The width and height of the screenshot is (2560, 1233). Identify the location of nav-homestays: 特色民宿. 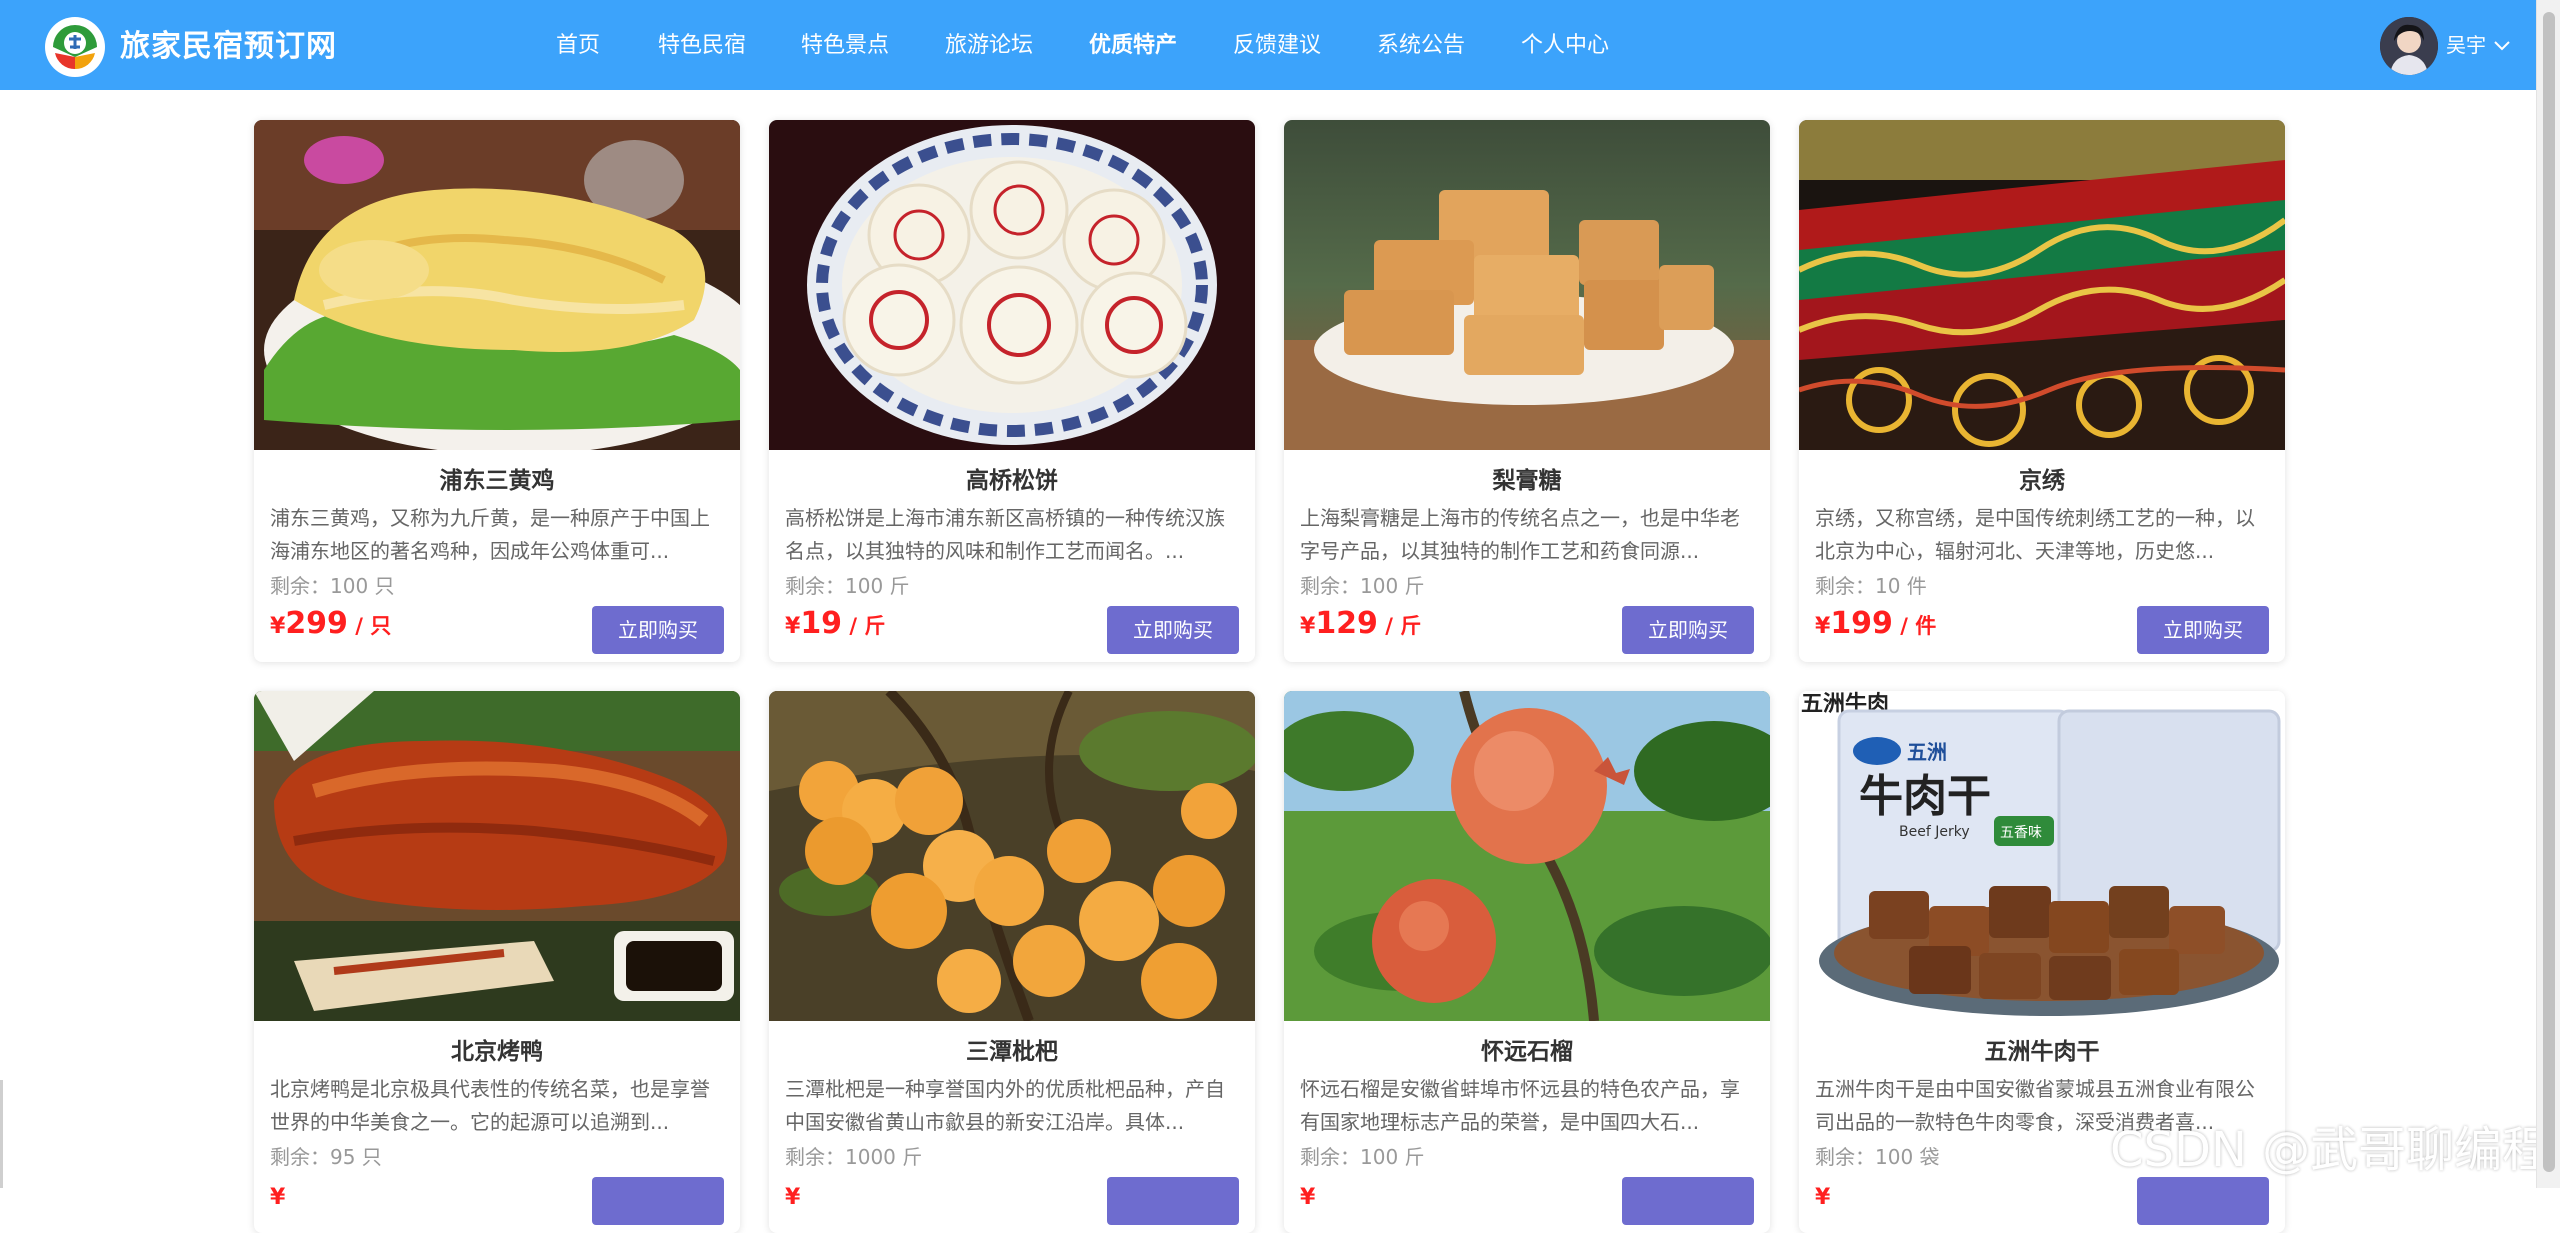
(702, 46).